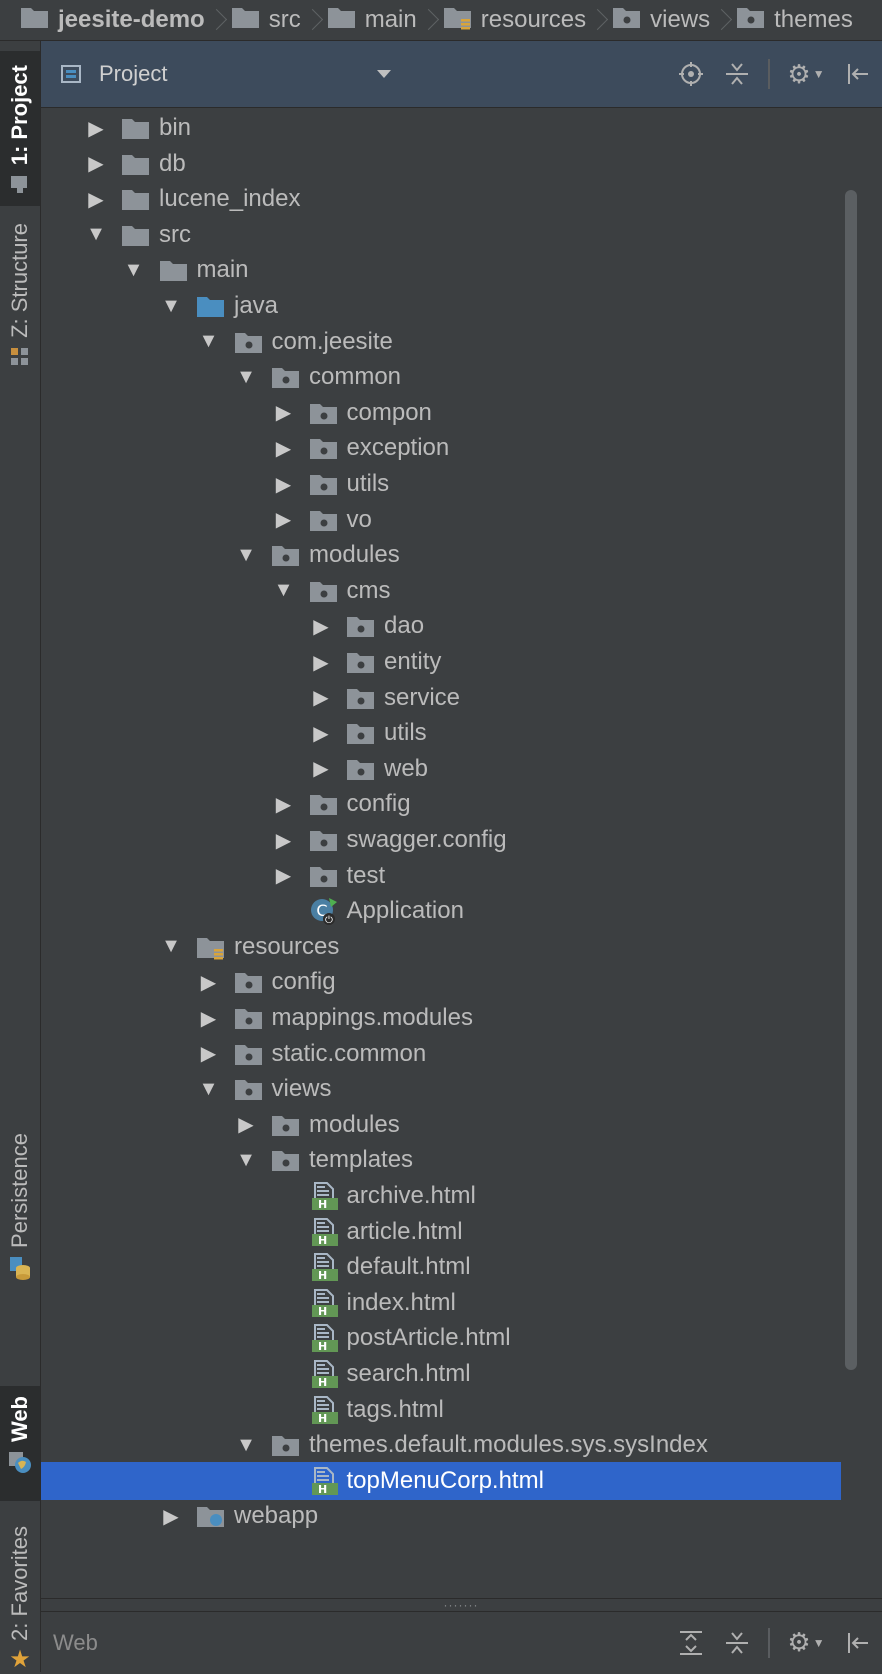  Describe the element at coordinates (441, 413) in the screenshot. I see `tree-row: ▶ compon` at that location.